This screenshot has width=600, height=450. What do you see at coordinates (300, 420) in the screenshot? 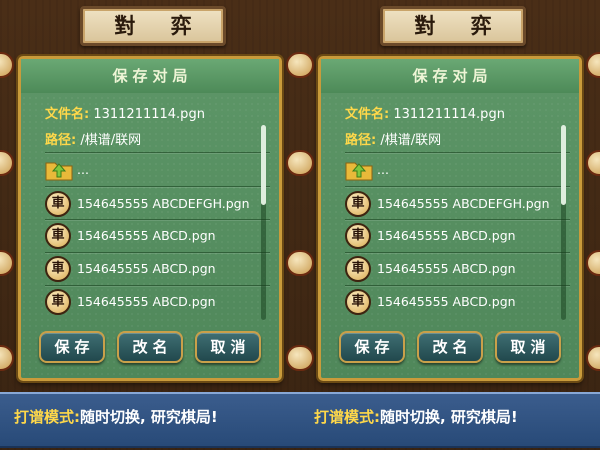
I see `promo-banner: 打谱模式:随时切换, 研究棋局! 打谱模式:随时切换, 研究棋局!` at bounding box center [300, 420].